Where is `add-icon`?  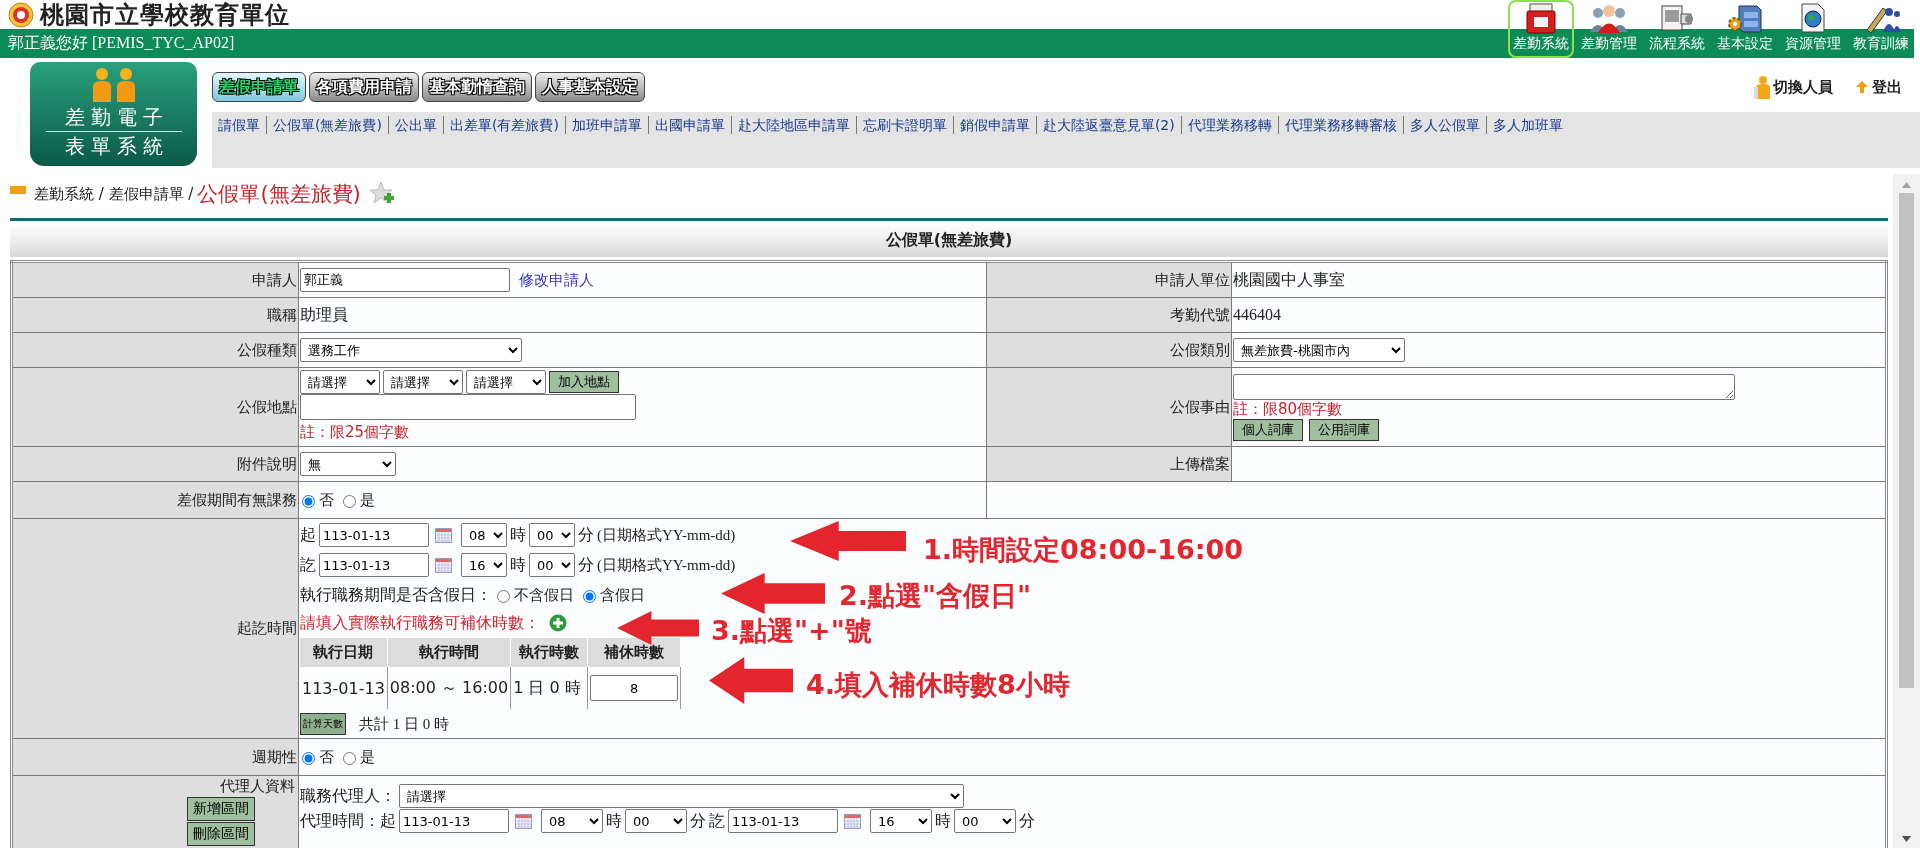 add-icon is located at coordinates (558, 623).